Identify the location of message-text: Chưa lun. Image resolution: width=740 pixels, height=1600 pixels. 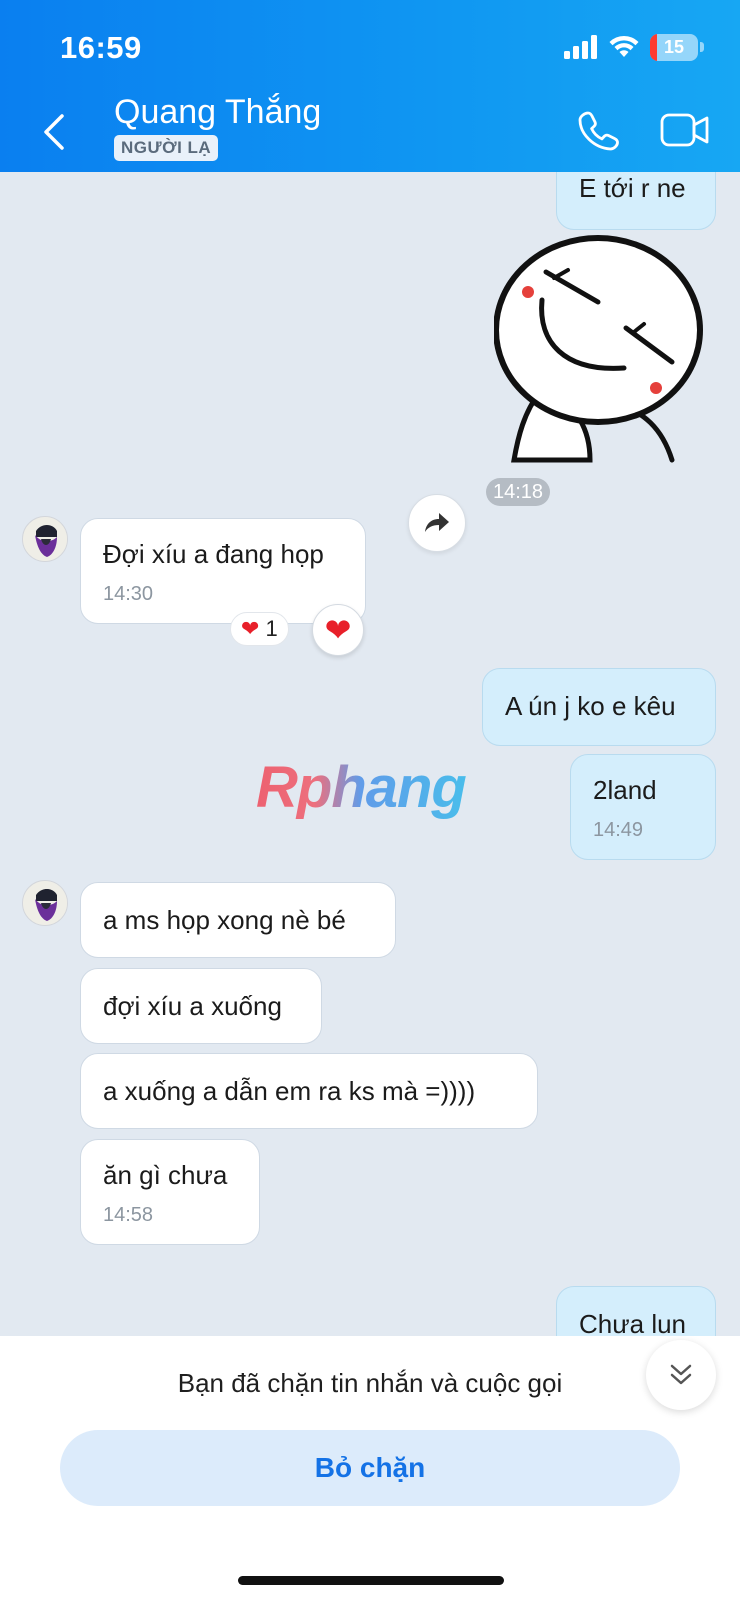
(633, 1322).